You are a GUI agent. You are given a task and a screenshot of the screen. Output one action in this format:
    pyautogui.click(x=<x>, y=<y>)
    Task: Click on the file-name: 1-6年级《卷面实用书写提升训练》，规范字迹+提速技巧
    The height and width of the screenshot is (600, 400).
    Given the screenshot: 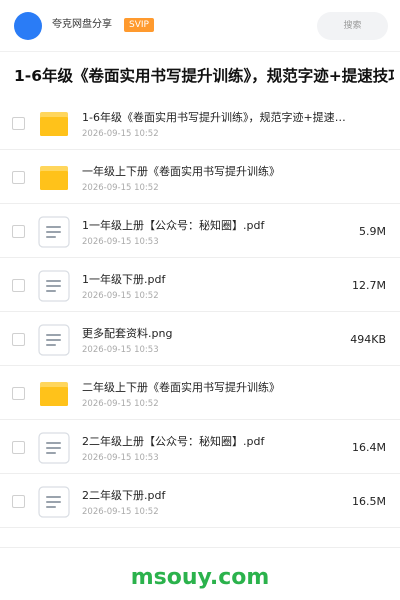 What is the action you would take?
    pyautogui.click(x=217, y=117)
    